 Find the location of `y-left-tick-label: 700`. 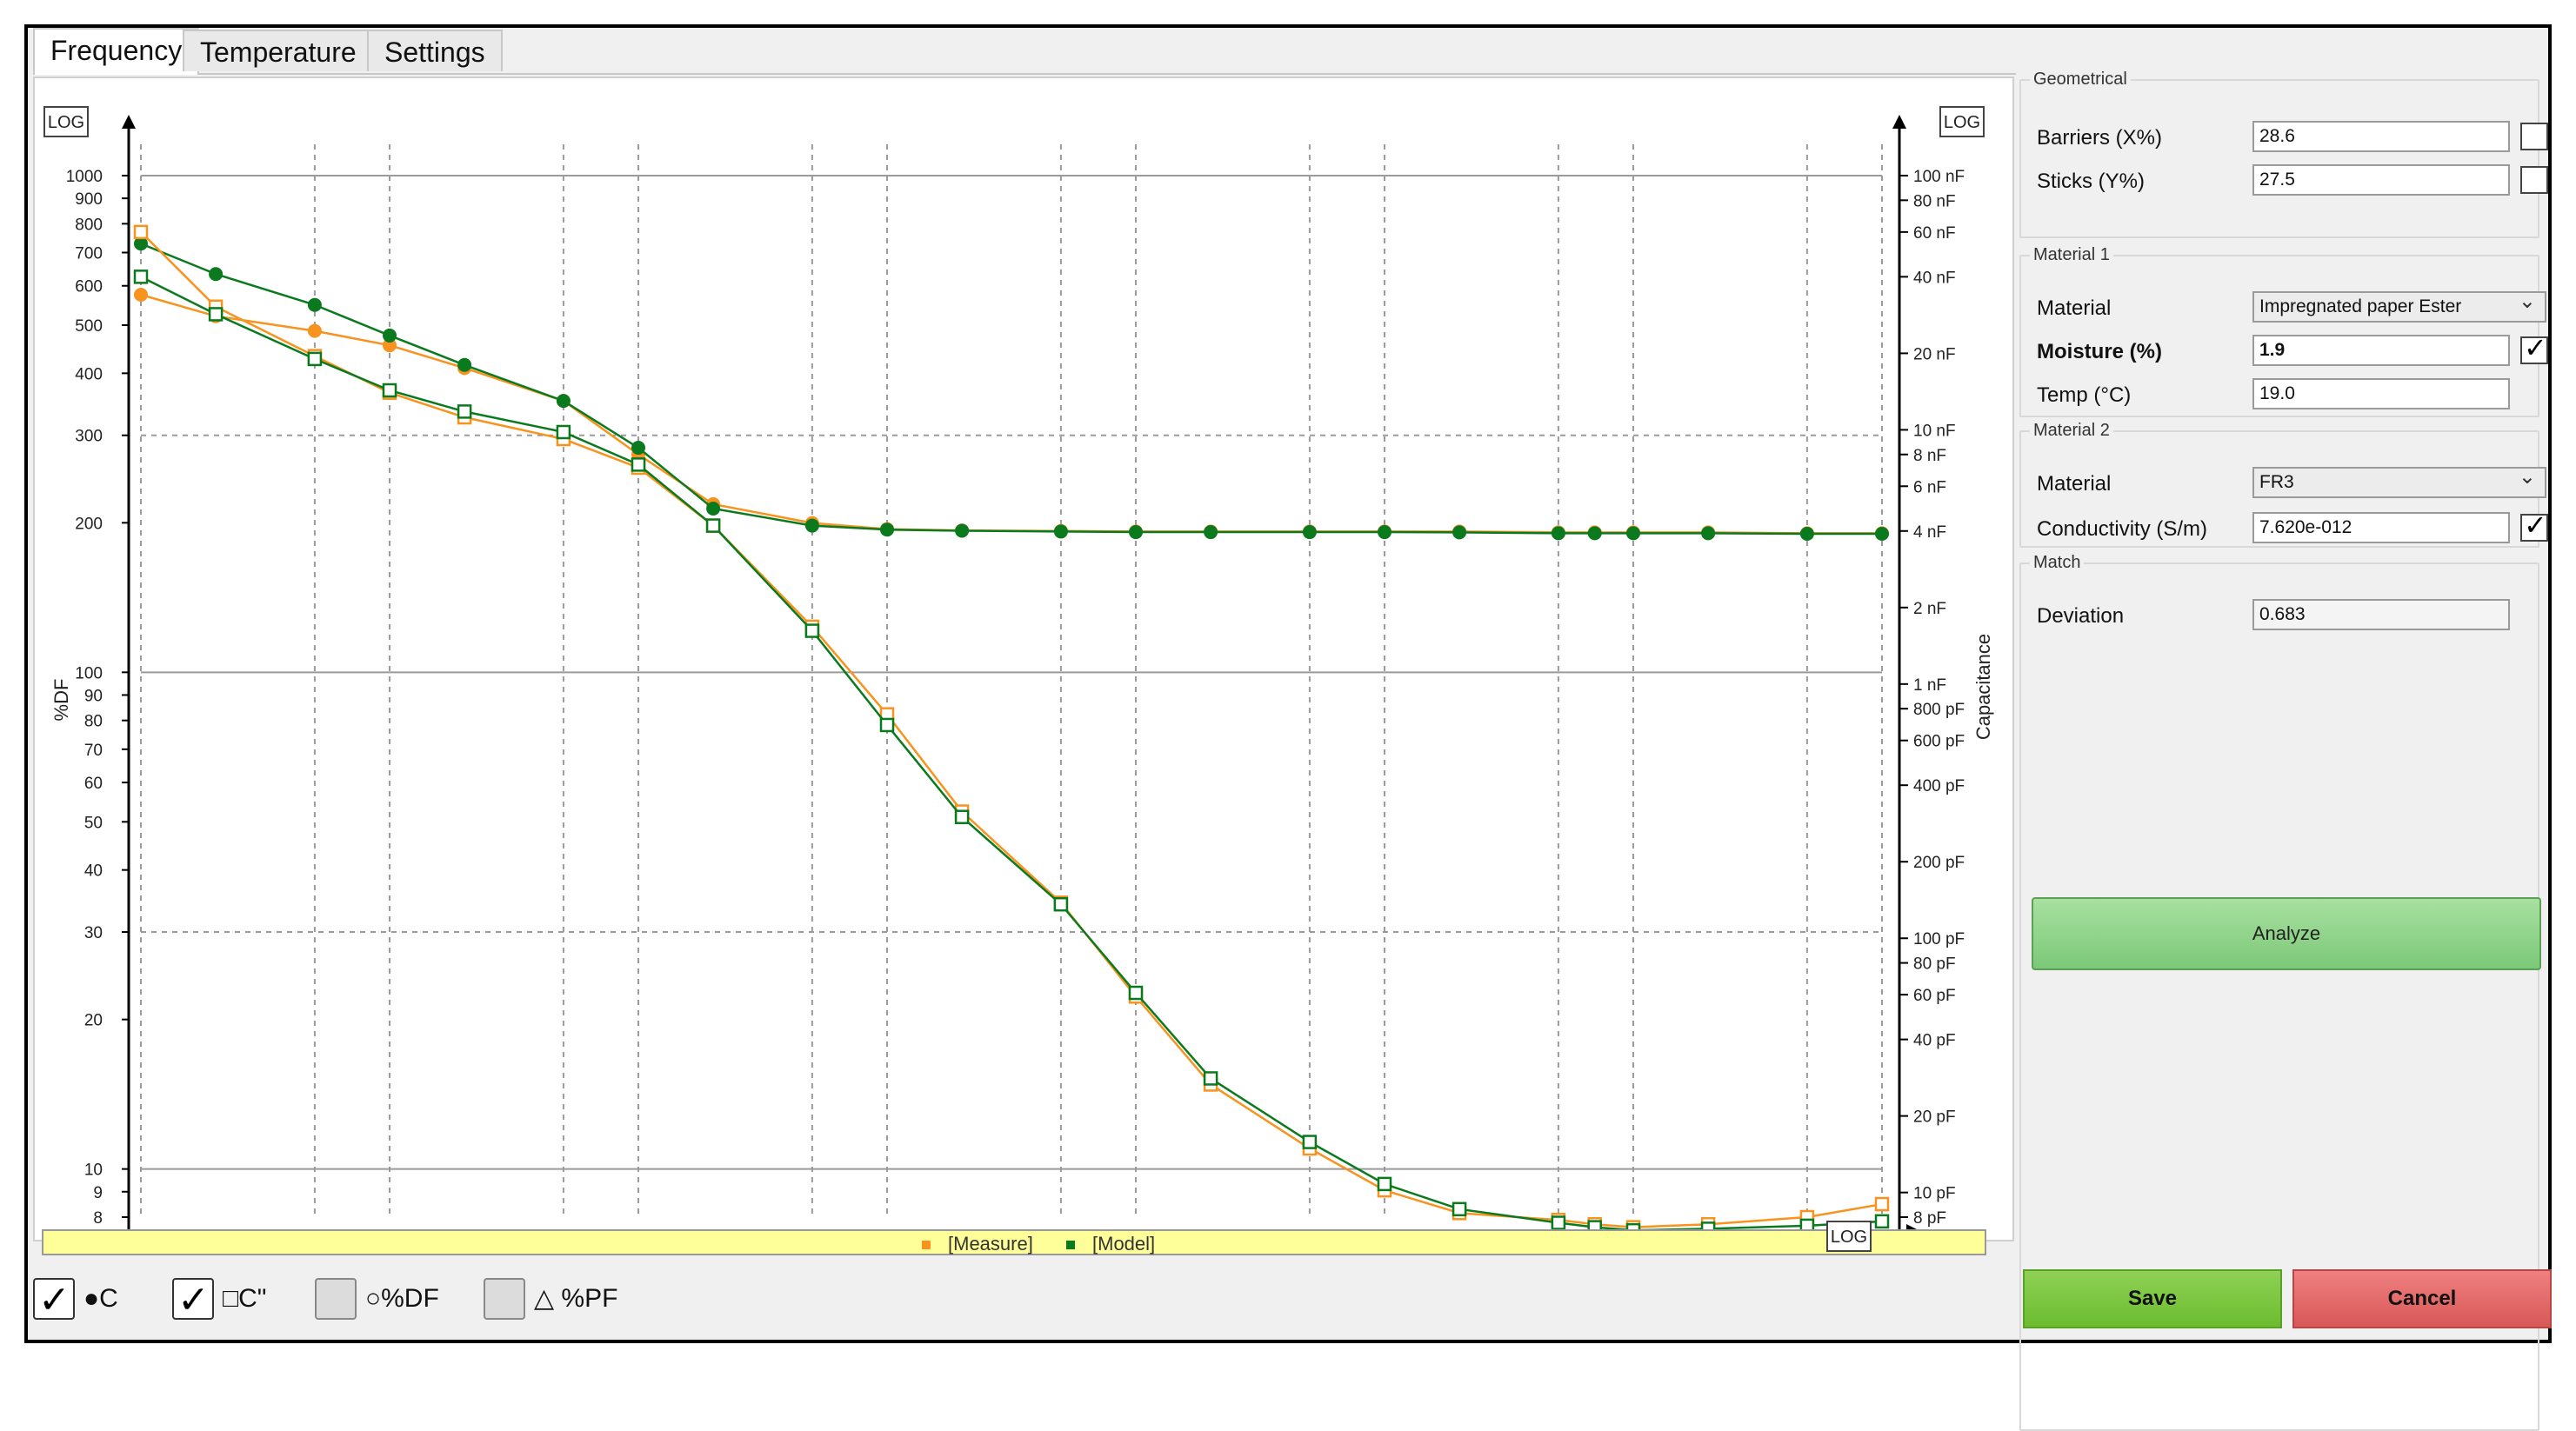

y-left-tick-label: 700 is located at coordinates (89, 253).